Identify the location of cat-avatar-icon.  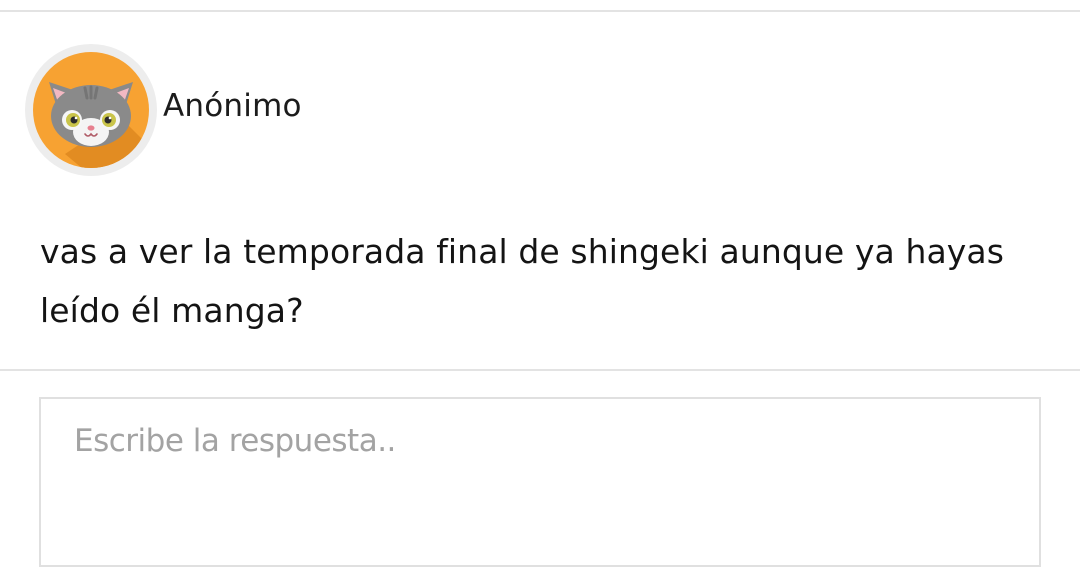
(91, 110).